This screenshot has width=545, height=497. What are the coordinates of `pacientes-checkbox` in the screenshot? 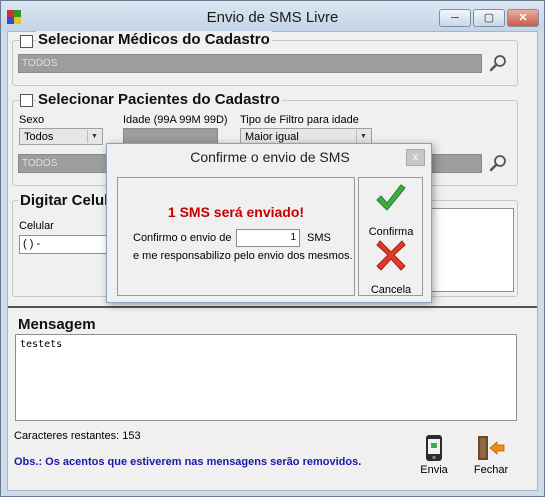 It's located at (26, 100).